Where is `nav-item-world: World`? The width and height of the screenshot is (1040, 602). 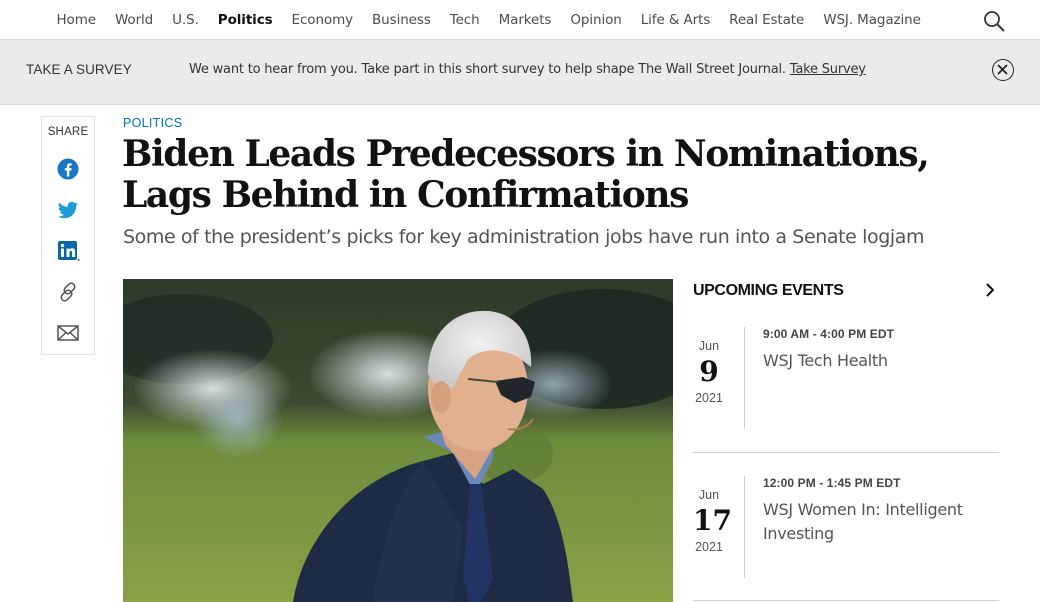
nav-item-world: World is located at coordinates (133, 20).